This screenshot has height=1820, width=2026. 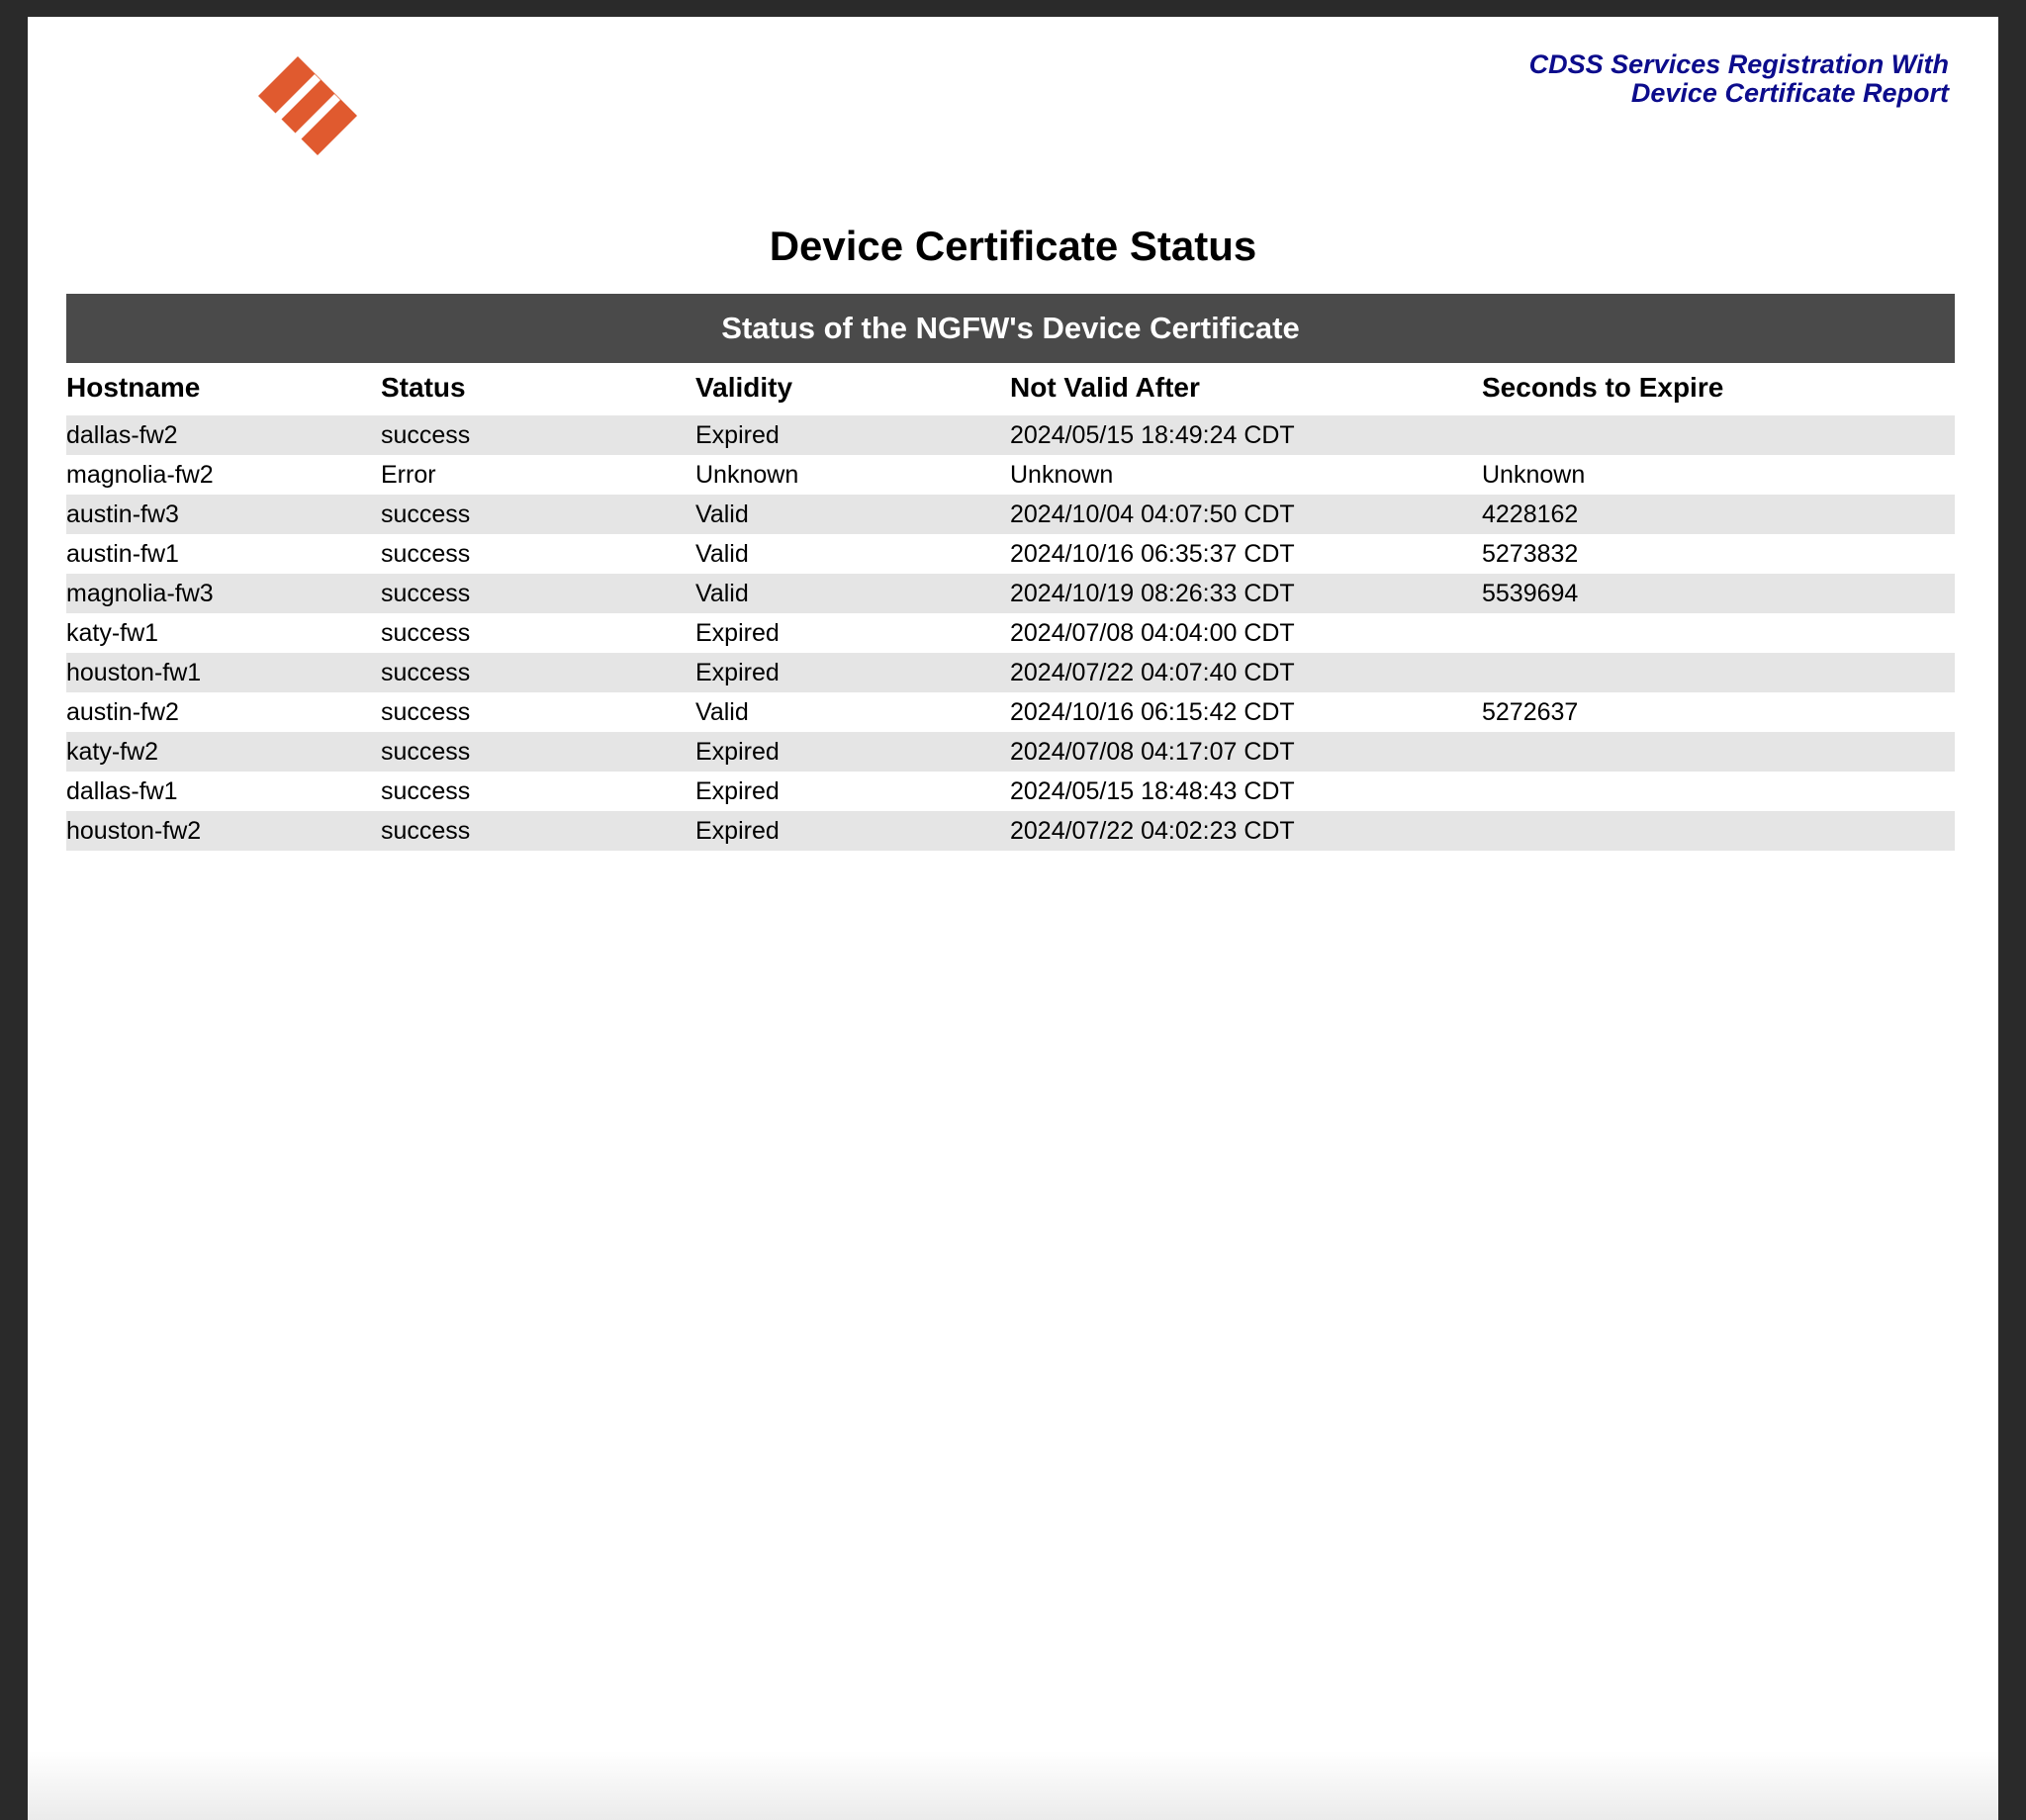 What do you see at coordinates (408, 474) in the screenshot?
I see `cell-status: Error` at bounding box center [408, 474].